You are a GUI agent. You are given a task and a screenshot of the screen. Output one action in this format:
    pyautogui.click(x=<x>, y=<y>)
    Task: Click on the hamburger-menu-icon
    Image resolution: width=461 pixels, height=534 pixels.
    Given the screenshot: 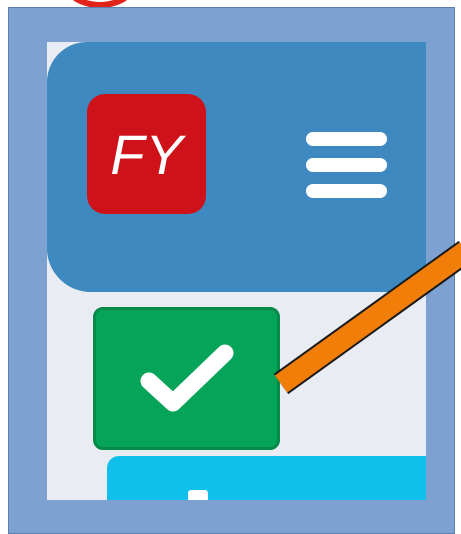 What is the action you would take?
    pyautogui.click(x=346, y=165)
    